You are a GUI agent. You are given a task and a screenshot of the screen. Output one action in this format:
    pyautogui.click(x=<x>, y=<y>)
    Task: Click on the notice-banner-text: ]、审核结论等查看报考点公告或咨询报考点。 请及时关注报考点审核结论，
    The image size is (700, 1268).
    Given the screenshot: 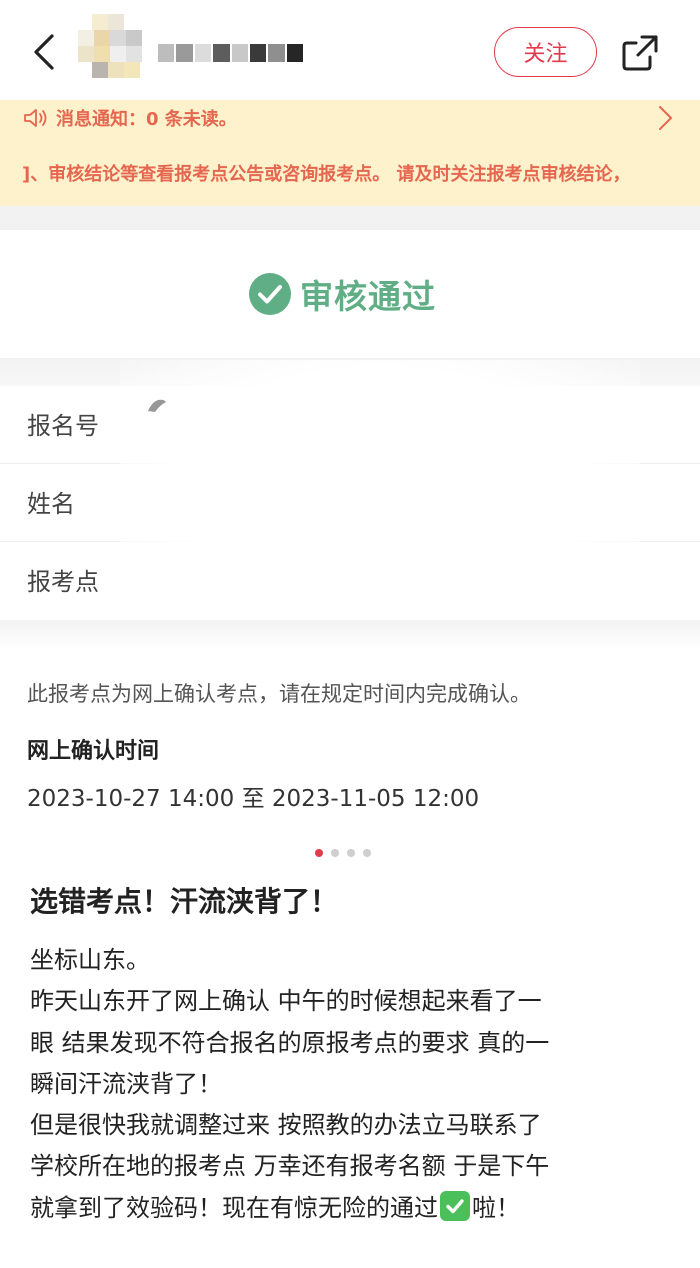 What is the action you would take?
    pyautogui.click(x=326, y=174)
    